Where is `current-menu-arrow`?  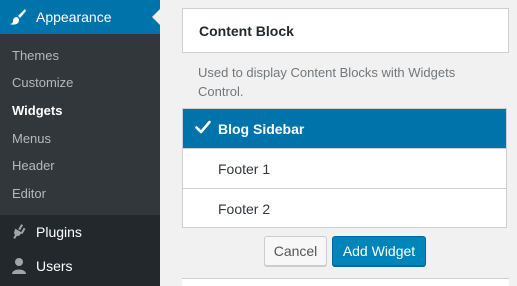 current-menu-arrow is located at coordinates (156, 17).